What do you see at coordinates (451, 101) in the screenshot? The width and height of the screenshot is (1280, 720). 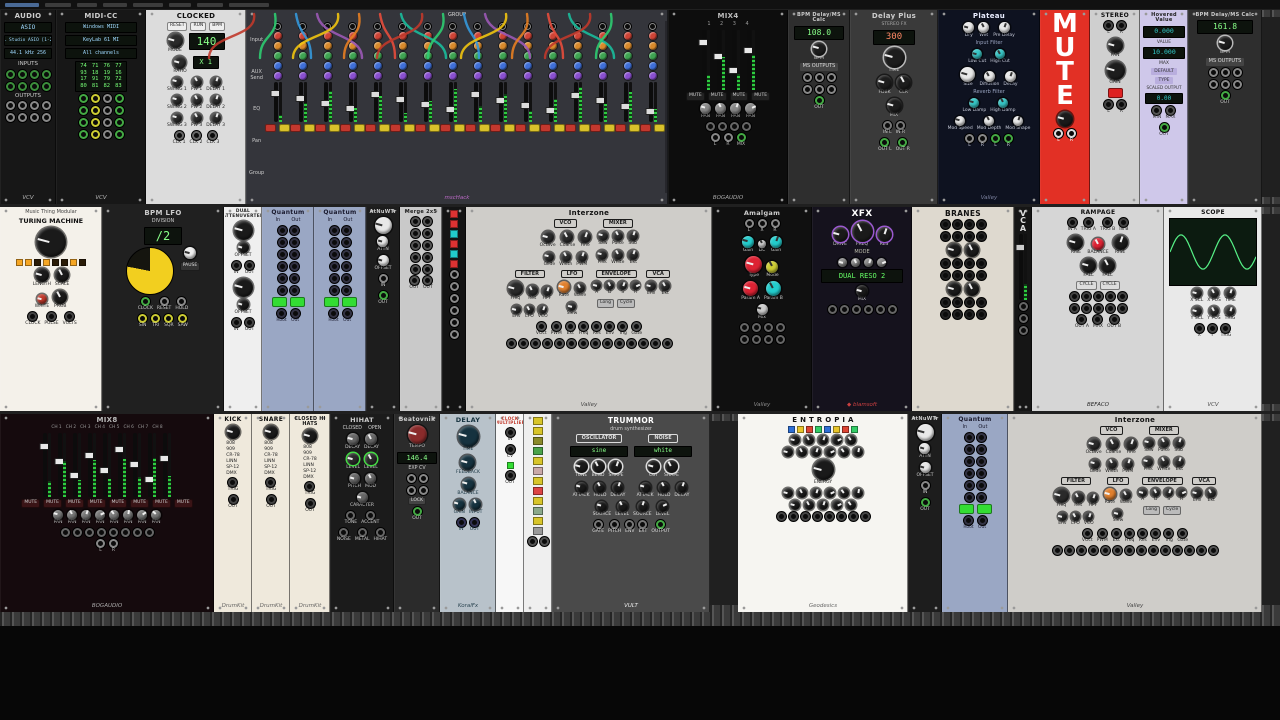 I see `channel-fader` at bounding box center [451, 101].